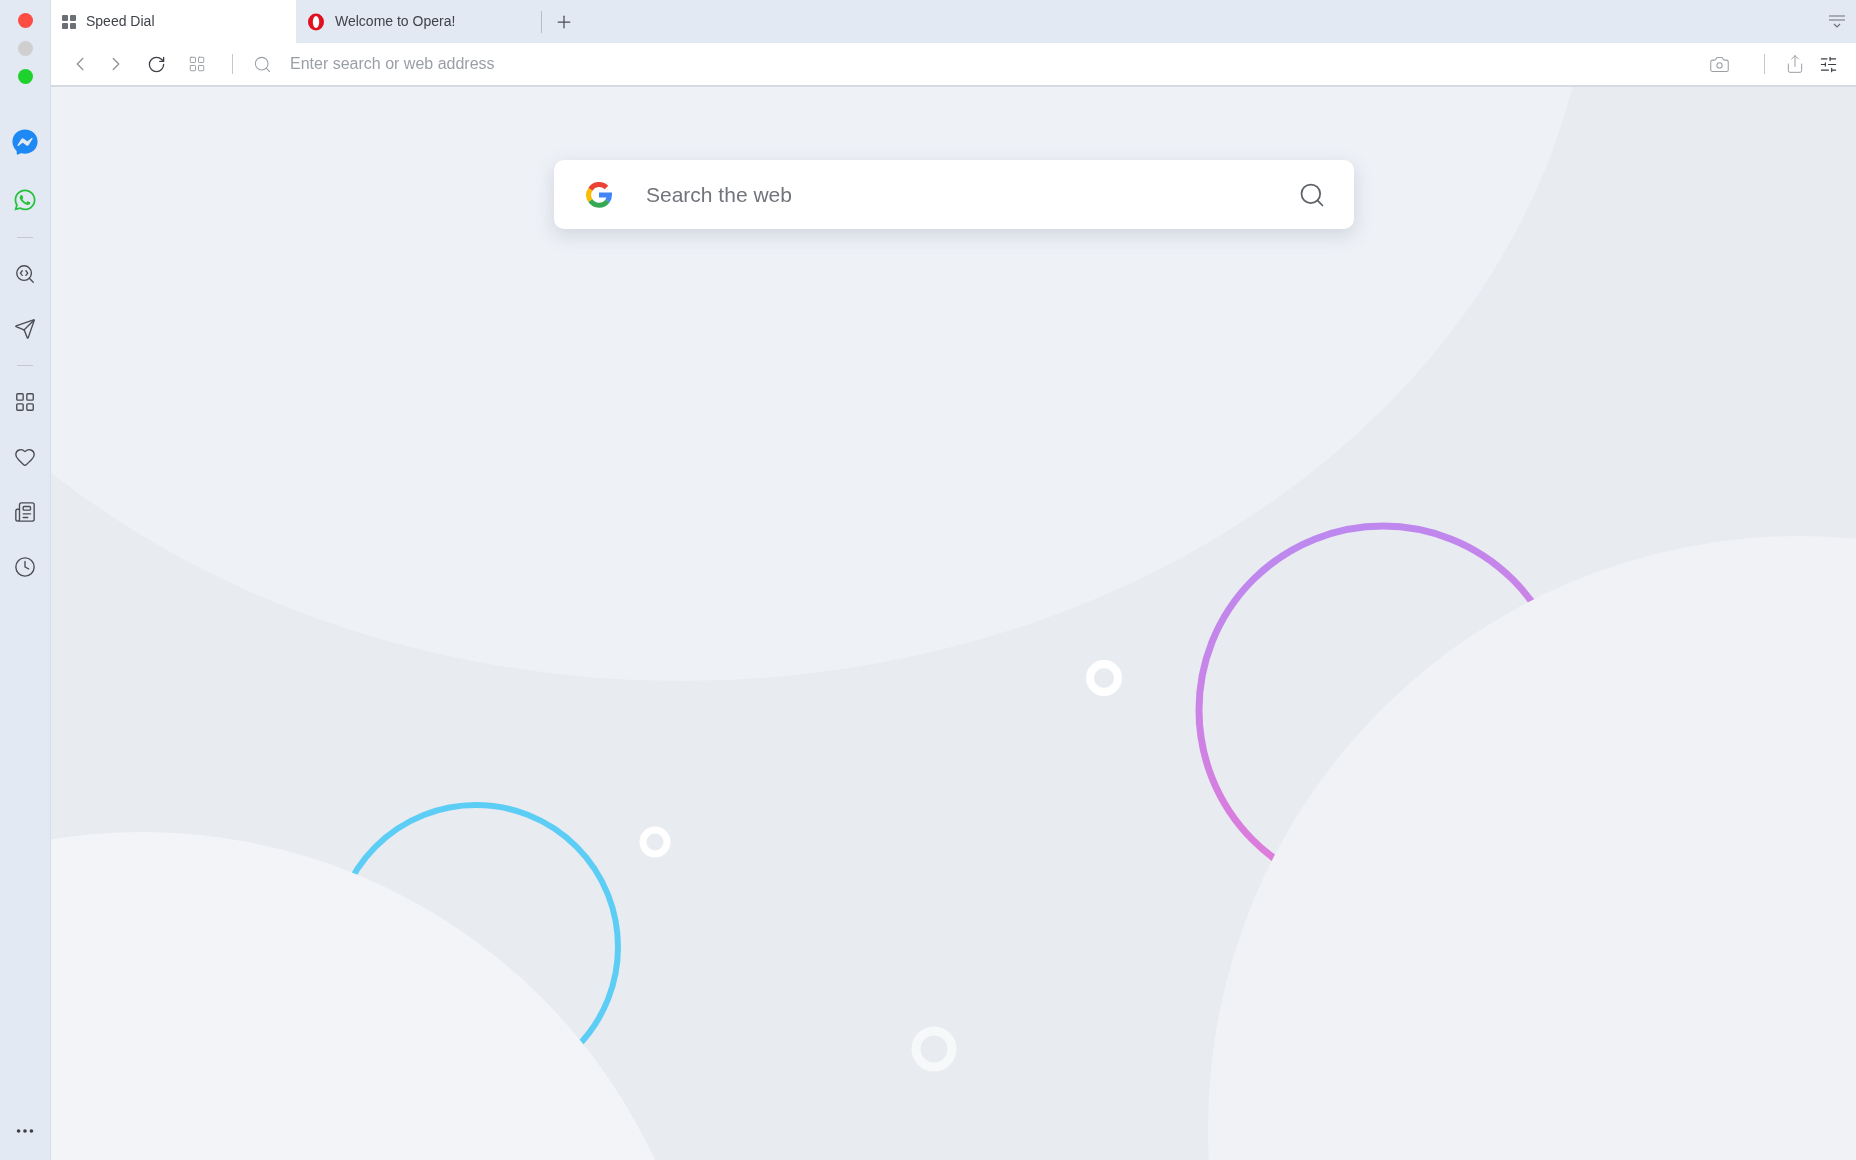 The height and width of the screenshot is (1160, 1856). What do you see at coordinates (173, 21) in the screenshot?
I see `browser-tab: Speed Dial` at bounding box center [173, 21].